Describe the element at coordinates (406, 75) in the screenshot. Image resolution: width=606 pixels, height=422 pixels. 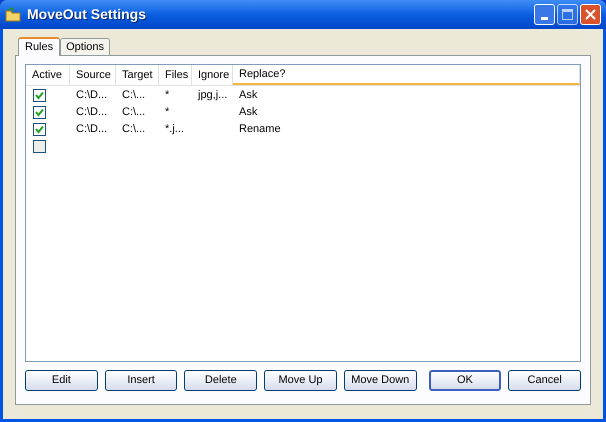
I see `column-header: Replace?` at that location.